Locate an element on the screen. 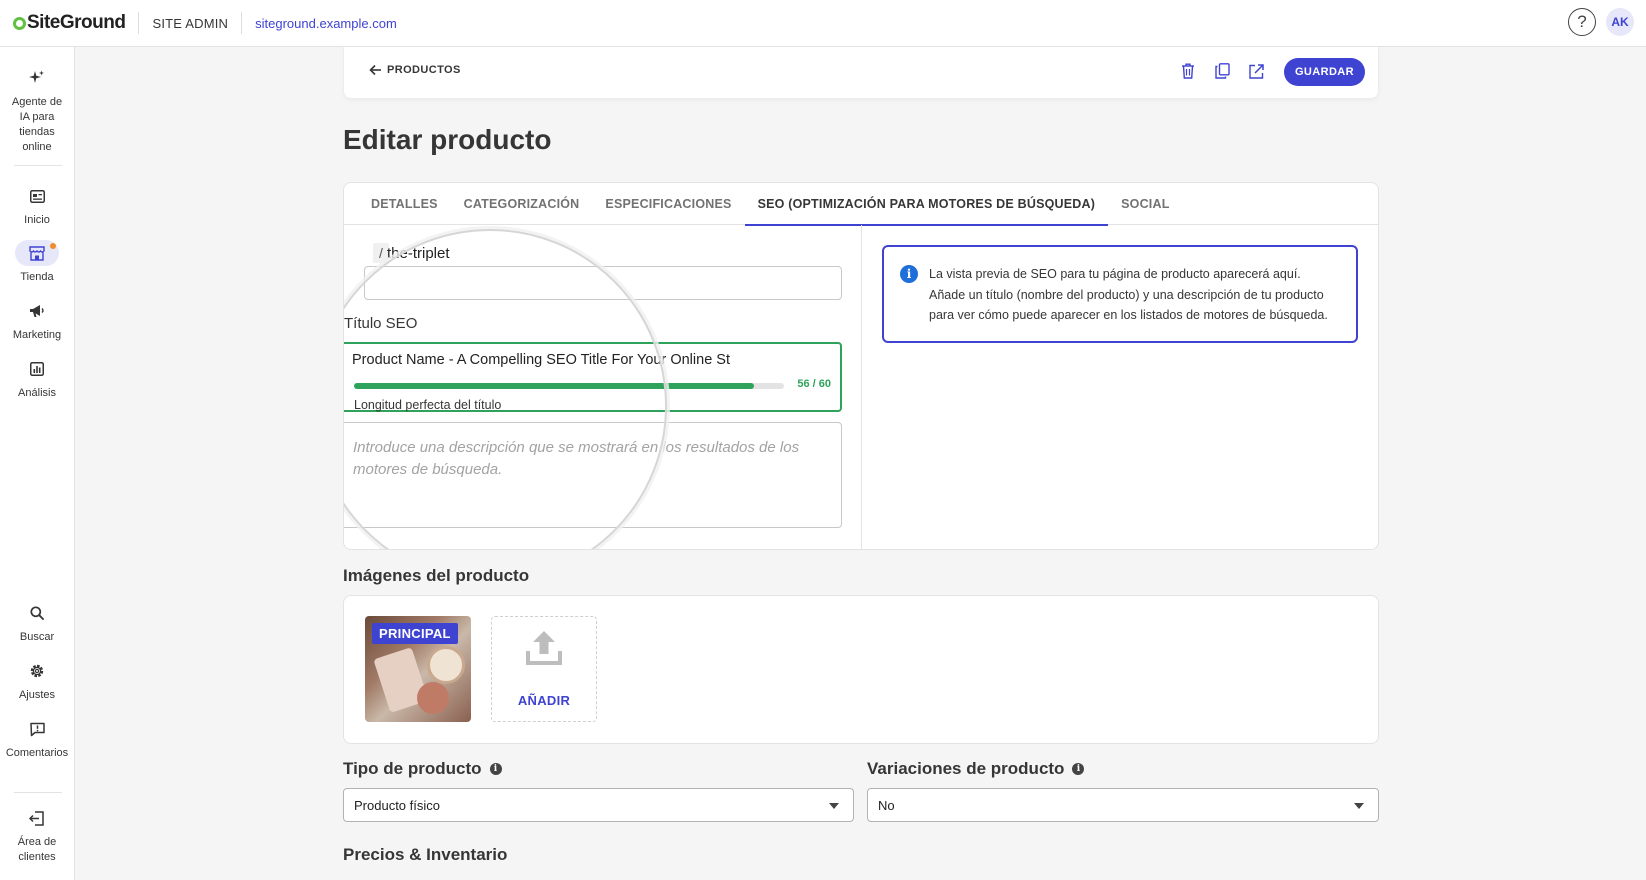  logo-text: SiteGround is located at coordinates (76, 22).